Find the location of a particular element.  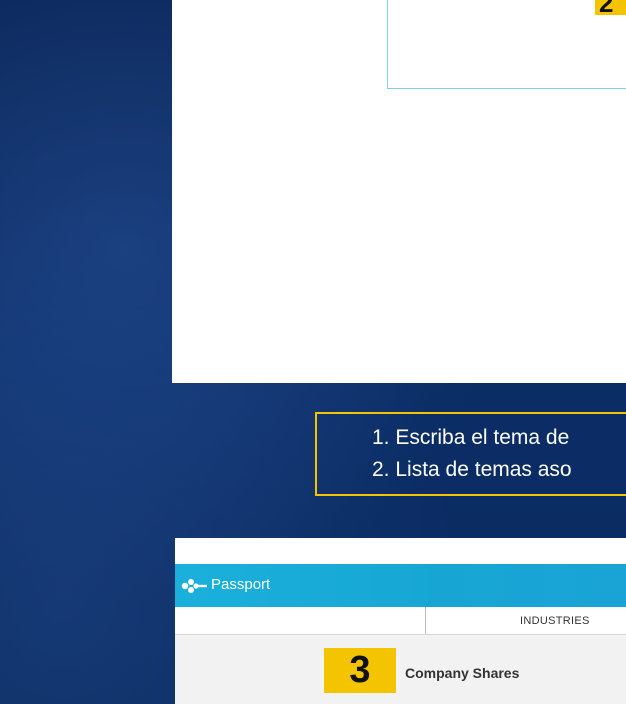

step-badge-3: 3 is located at coordinates (360, 670).